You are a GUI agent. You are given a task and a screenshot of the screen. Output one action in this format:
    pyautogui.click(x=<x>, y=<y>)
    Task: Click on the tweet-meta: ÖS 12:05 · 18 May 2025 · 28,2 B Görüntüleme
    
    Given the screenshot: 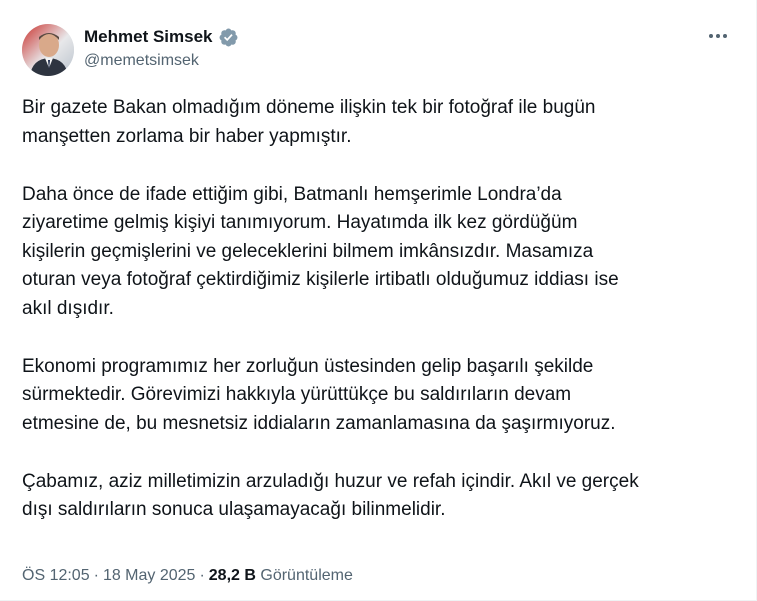 What is the action you would take?
    pyautogui.click(x=187, y=576)
    